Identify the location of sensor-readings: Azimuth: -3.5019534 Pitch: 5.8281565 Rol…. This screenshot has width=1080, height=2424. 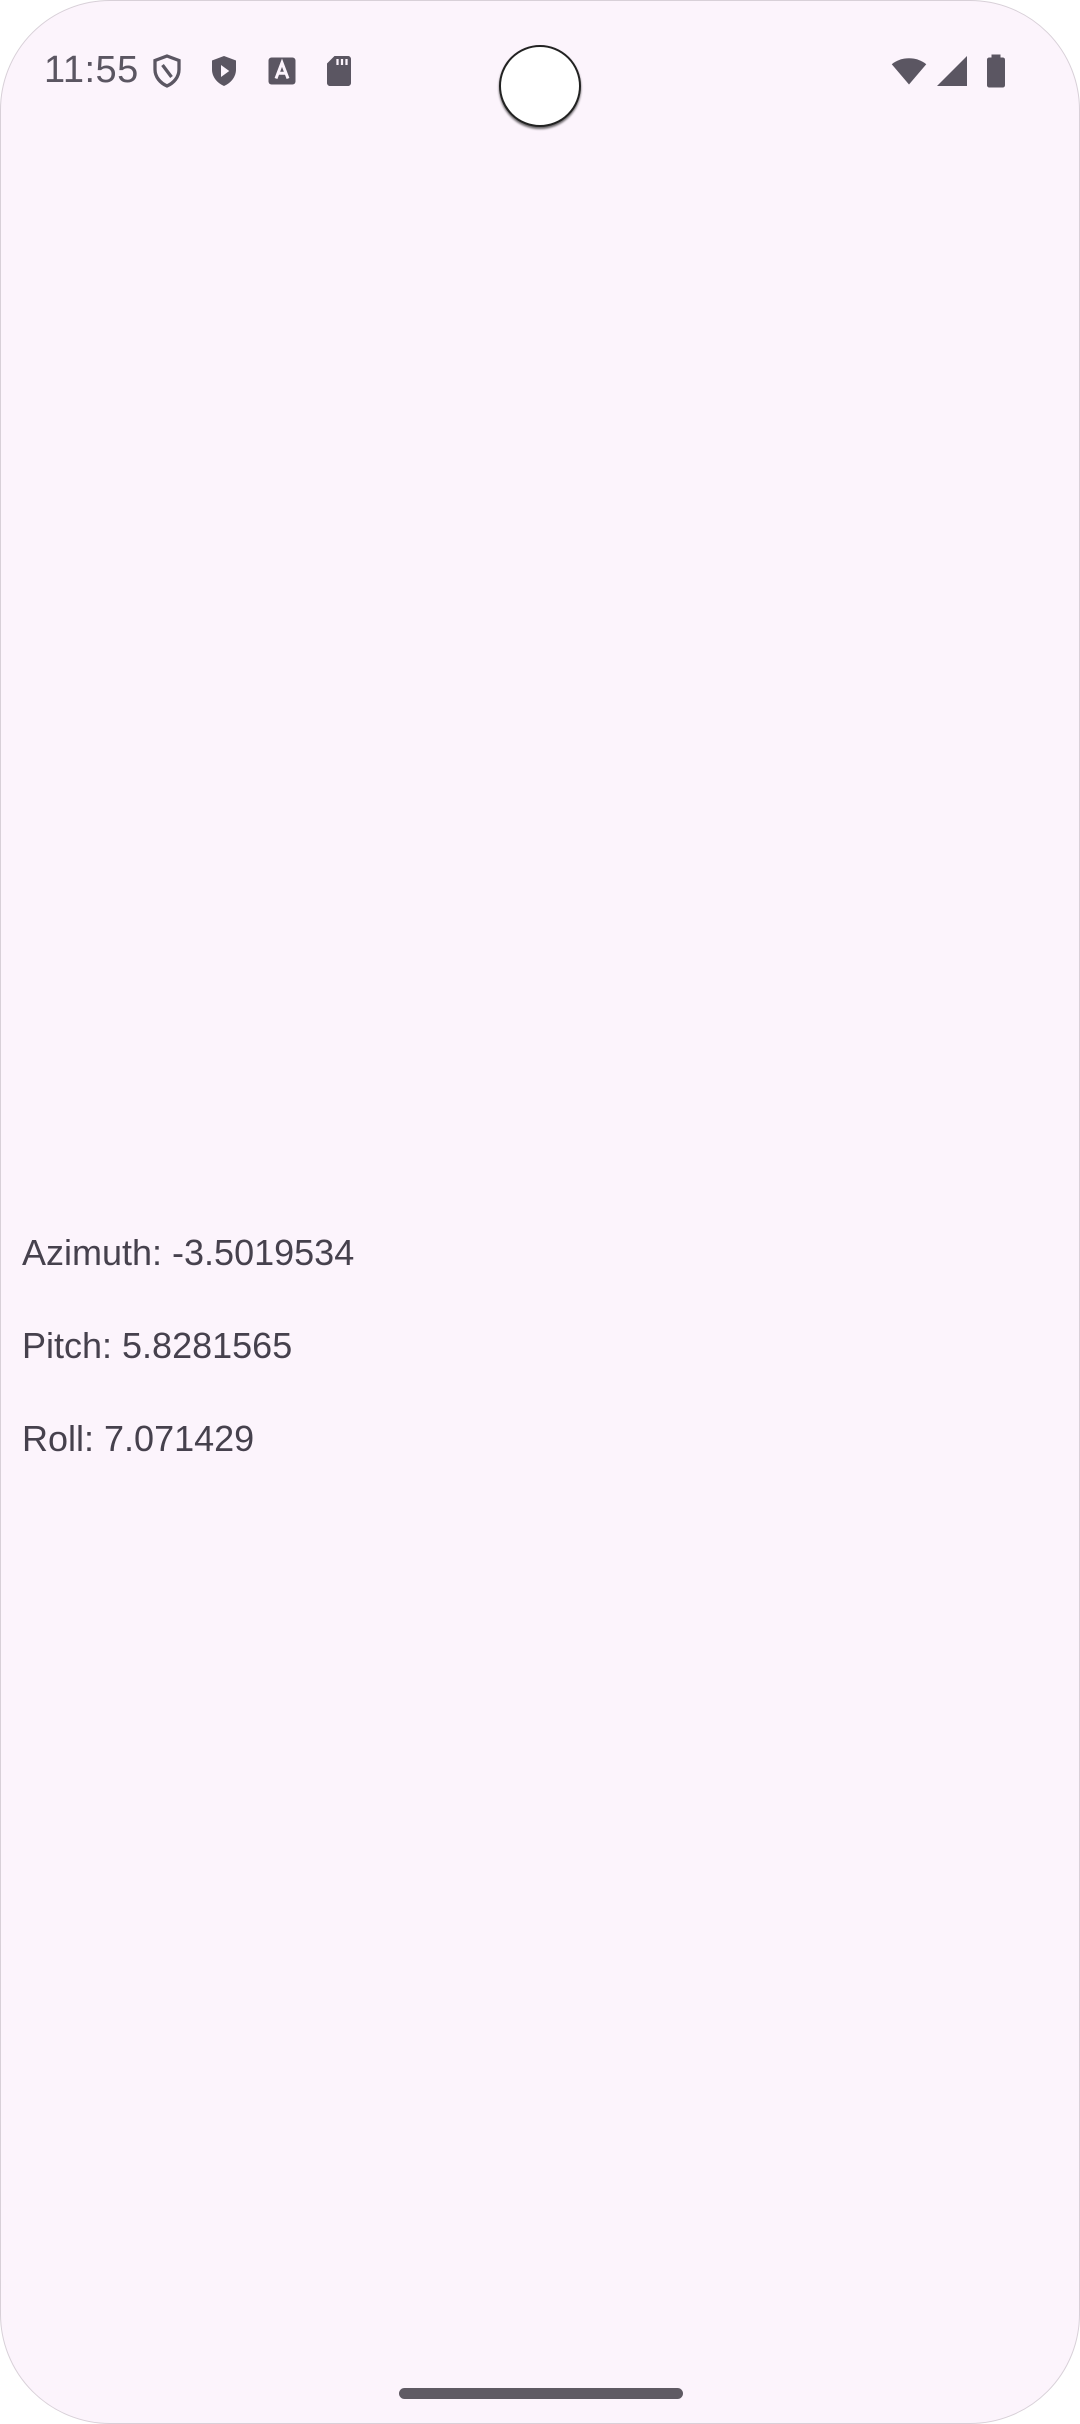
(188, 1368).